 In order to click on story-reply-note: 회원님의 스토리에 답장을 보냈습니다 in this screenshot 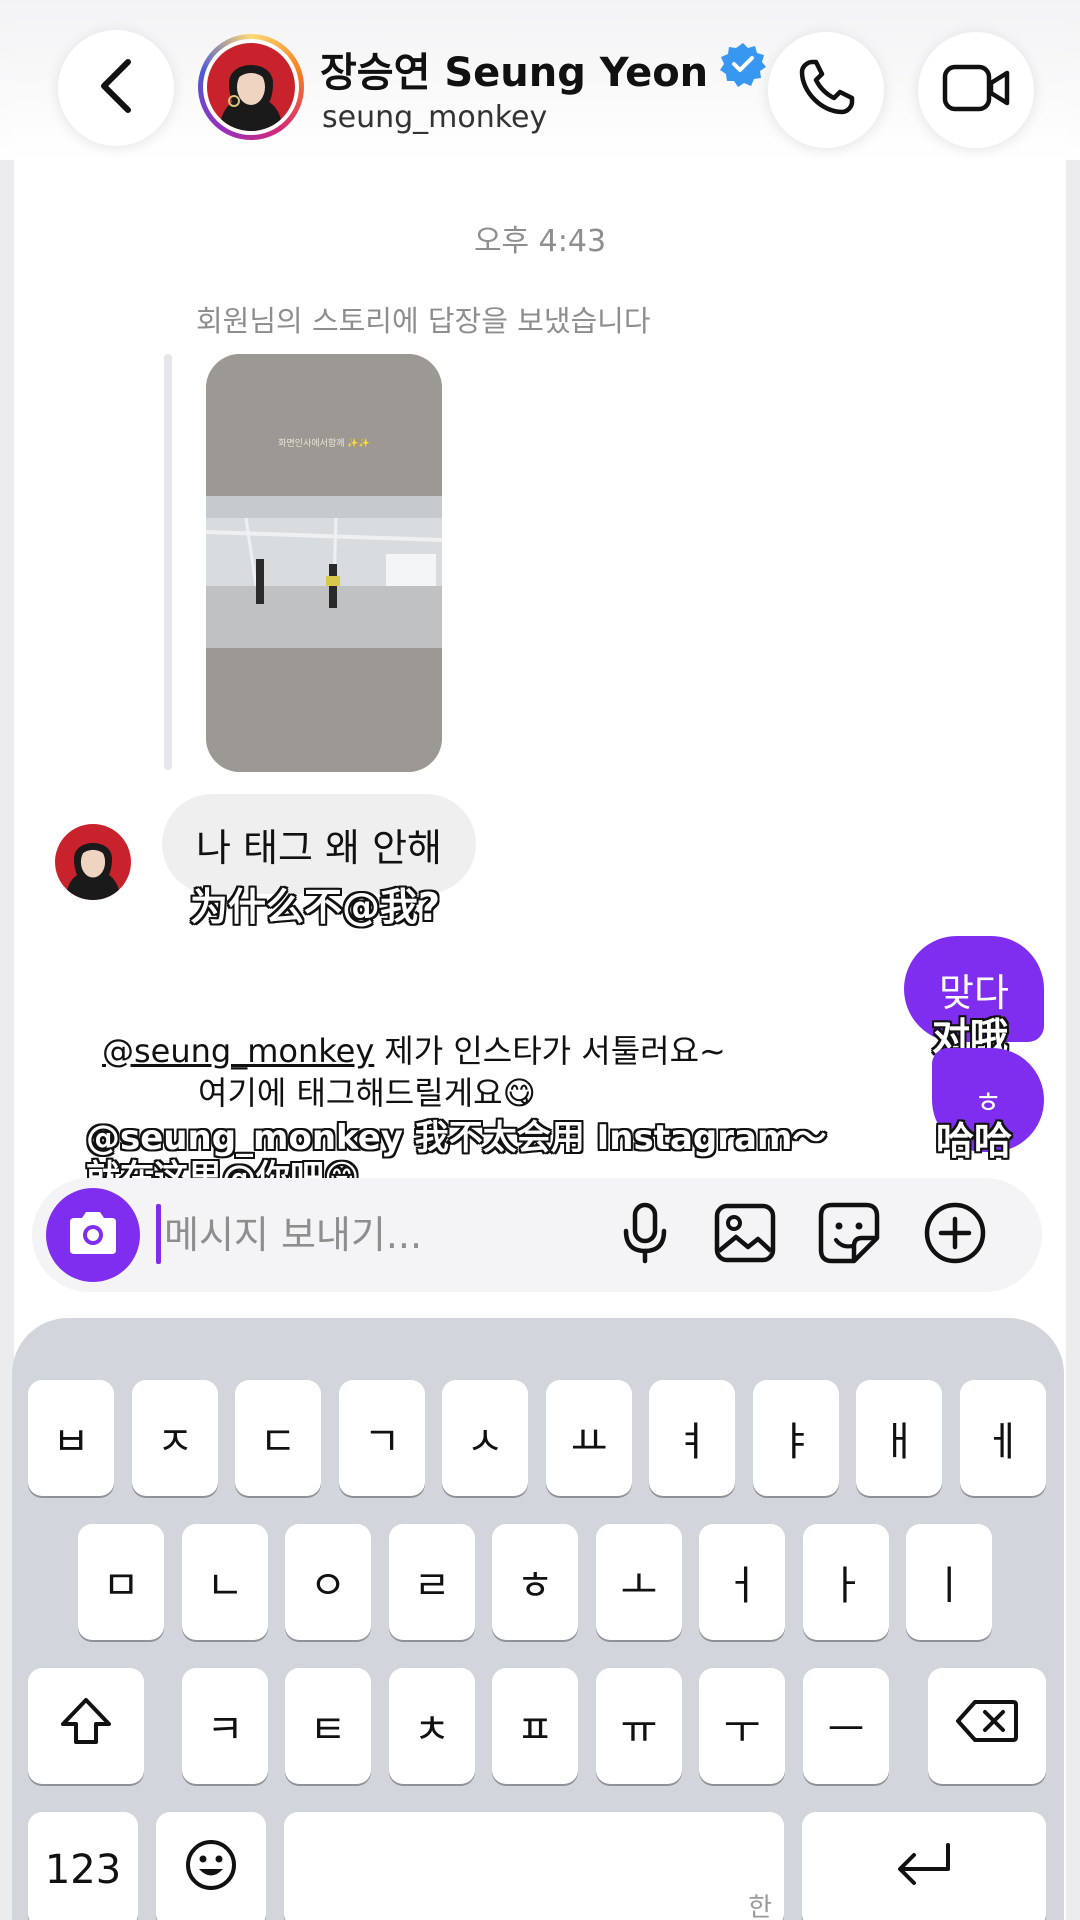, I will do `click(423, 321)`.